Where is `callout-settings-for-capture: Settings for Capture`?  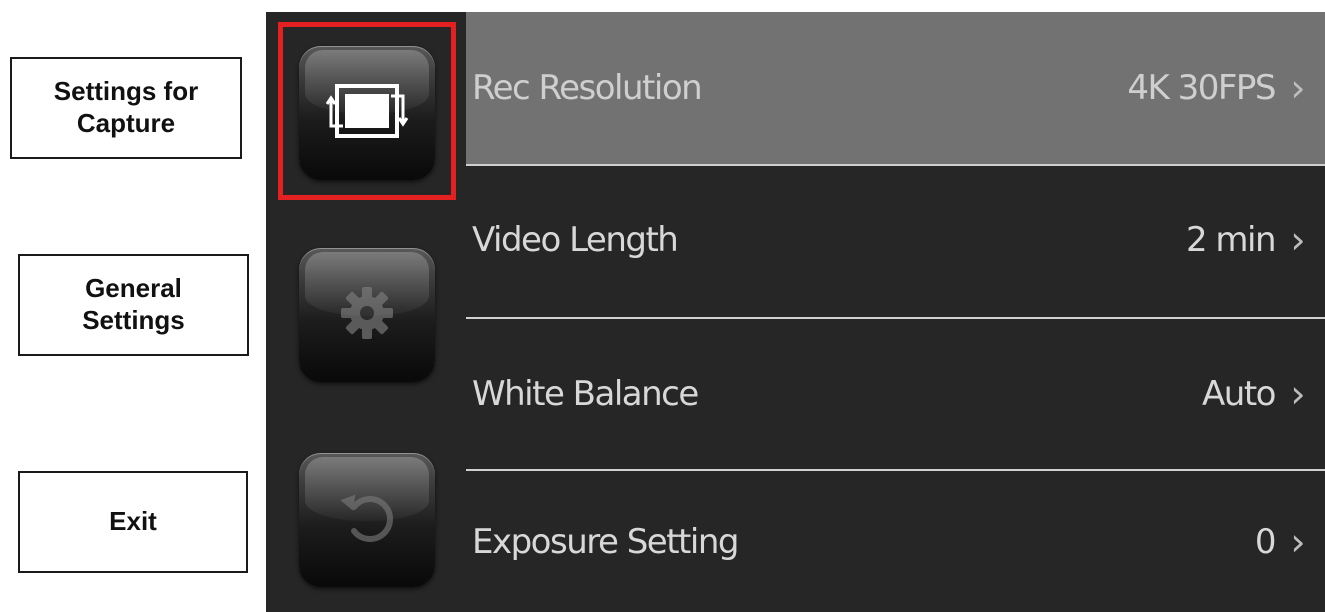 callout-settings-for-capture: Settings for Capture is located at coordinates (126, 108).